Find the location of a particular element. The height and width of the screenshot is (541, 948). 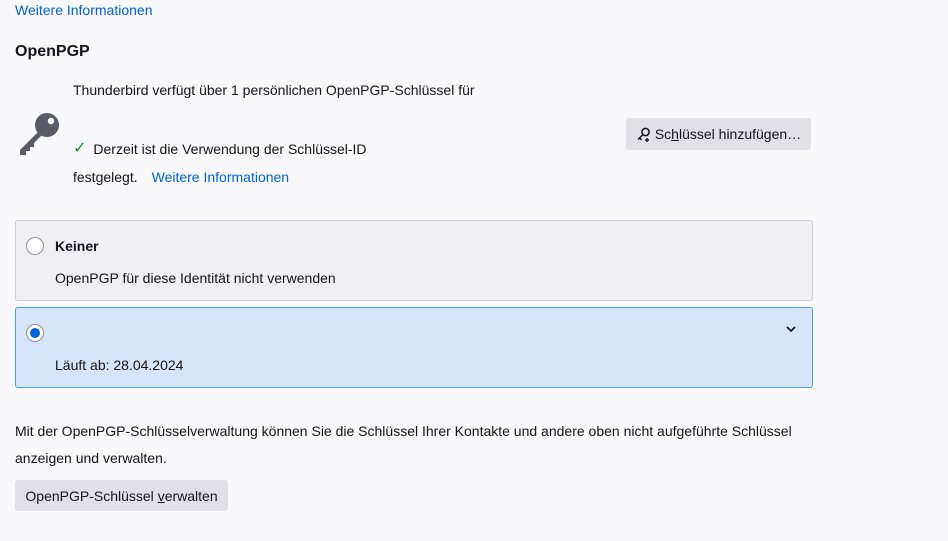

key-add-icon is located at coordinates (643, 134).